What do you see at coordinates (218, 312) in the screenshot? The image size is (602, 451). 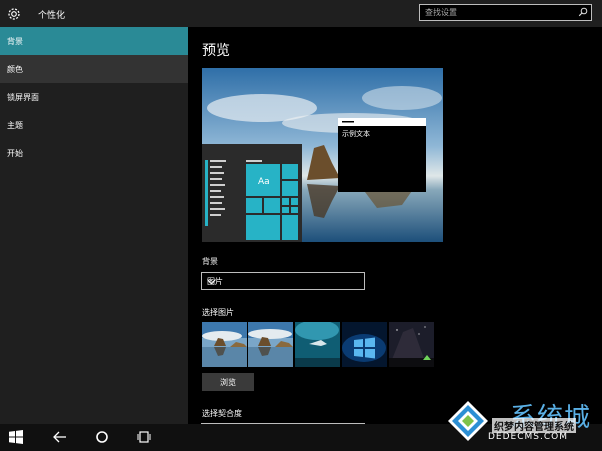 I see `choose-picture-label: 选择图片` at bounding box center [218, 312].